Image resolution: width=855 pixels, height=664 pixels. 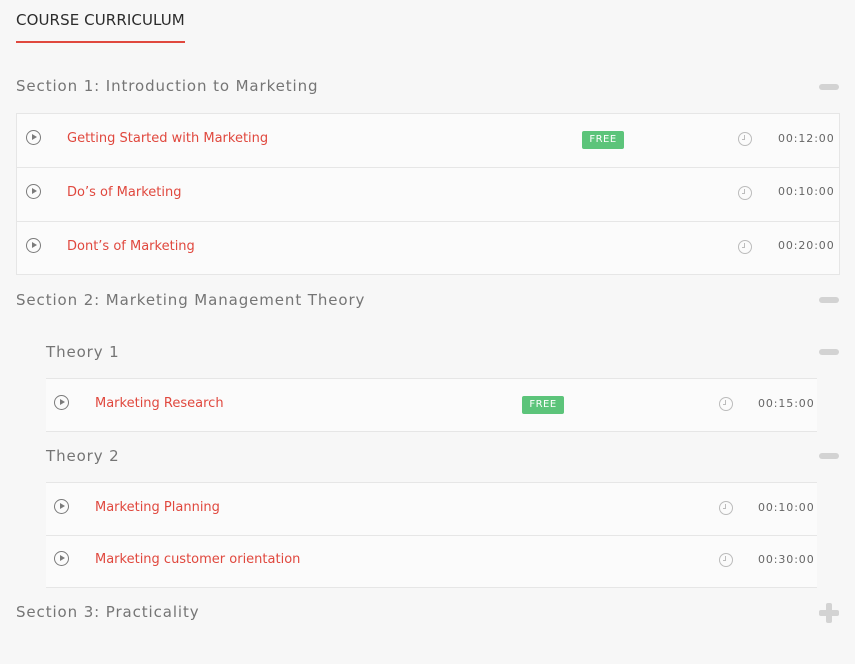 I want to click on section-1-collapse-minus-icon, so click(x=829, y=87).